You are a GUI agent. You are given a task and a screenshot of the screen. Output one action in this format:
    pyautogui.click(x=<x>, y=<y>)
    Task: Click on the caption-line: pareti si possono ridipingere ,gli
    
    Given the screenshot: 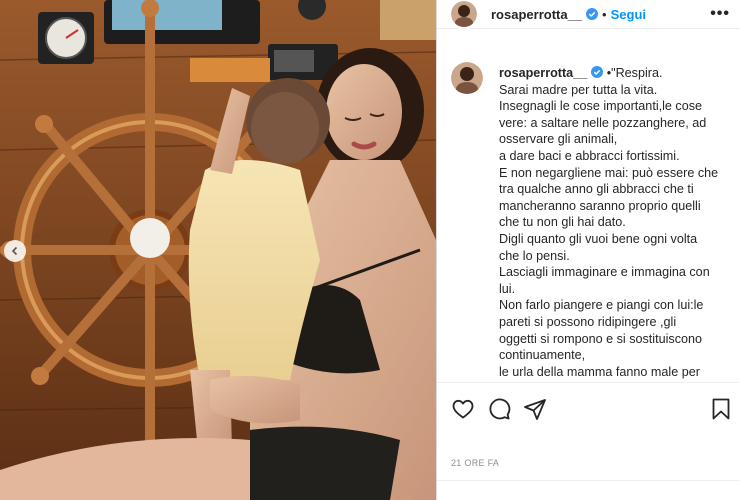 What is the action you would take?
    pyautogui.click(x=588, y=321)
    